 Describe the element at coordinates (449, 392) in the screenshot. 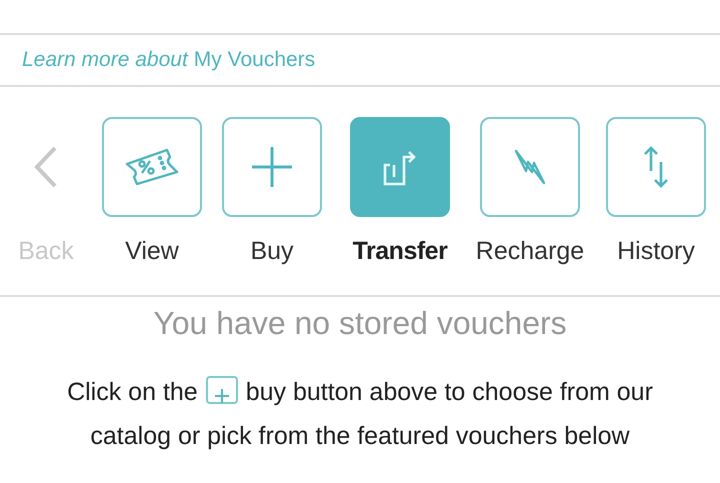

I see `instruction-text: buy button above to choose from our` at that location.